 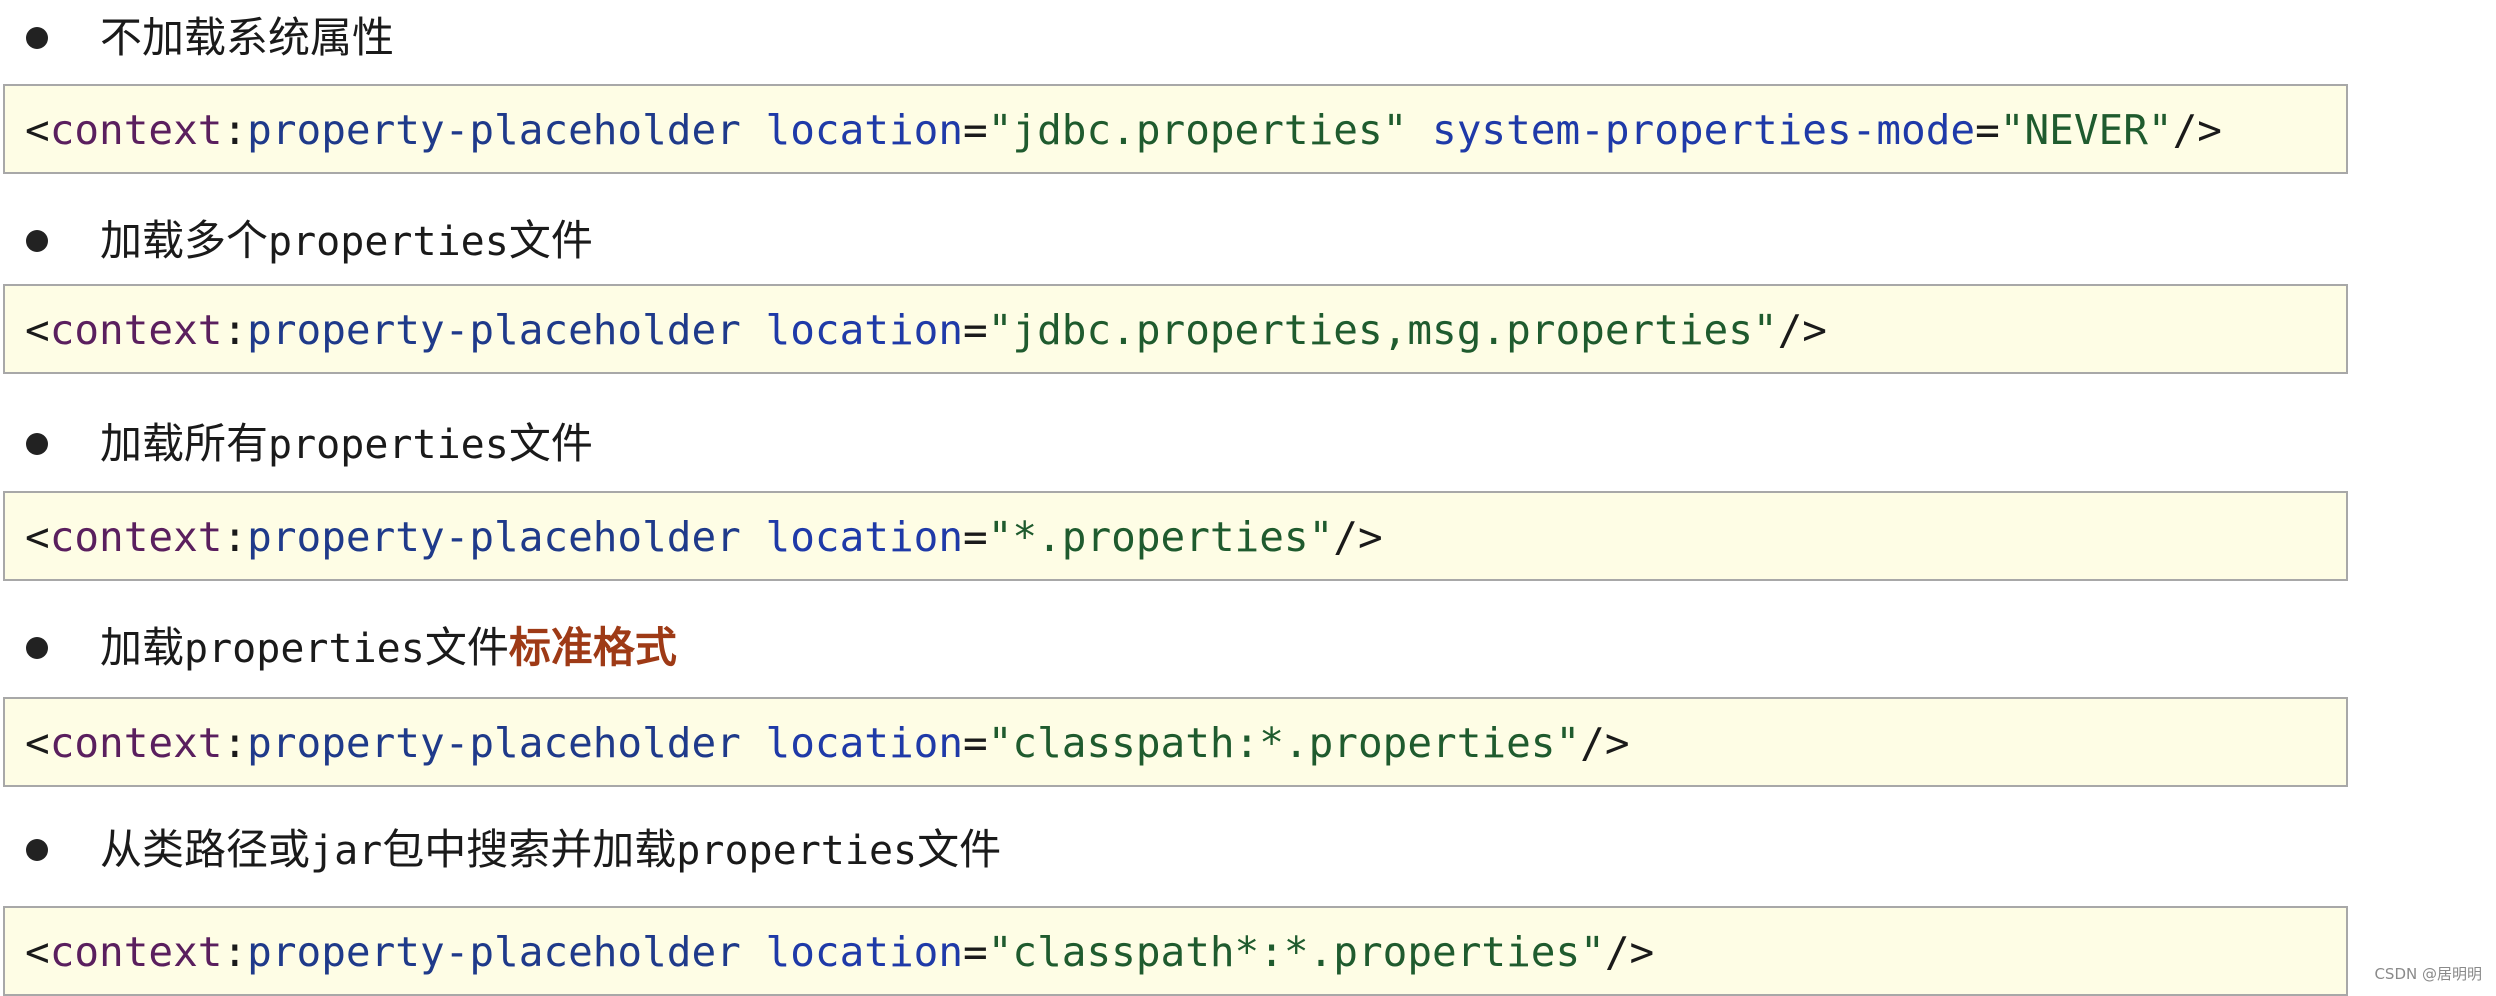 What do you see at coordinates (1197, 130) in the screenshot?
I see `code-value-location: "jdbc.properties"` at bounding box center [1197, 130].